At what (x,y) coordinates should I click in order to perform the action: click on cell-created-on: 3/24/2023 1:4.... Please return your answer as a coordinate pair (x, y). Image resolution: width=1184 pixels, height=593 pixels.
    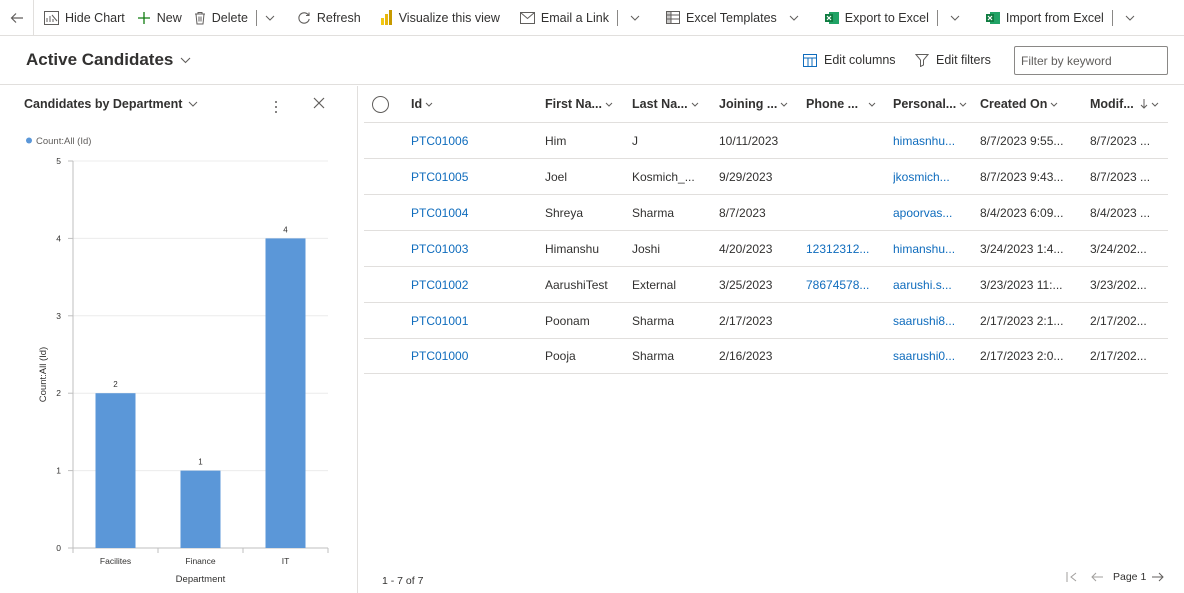
    Looking at the image, I should click on (1022, 248).